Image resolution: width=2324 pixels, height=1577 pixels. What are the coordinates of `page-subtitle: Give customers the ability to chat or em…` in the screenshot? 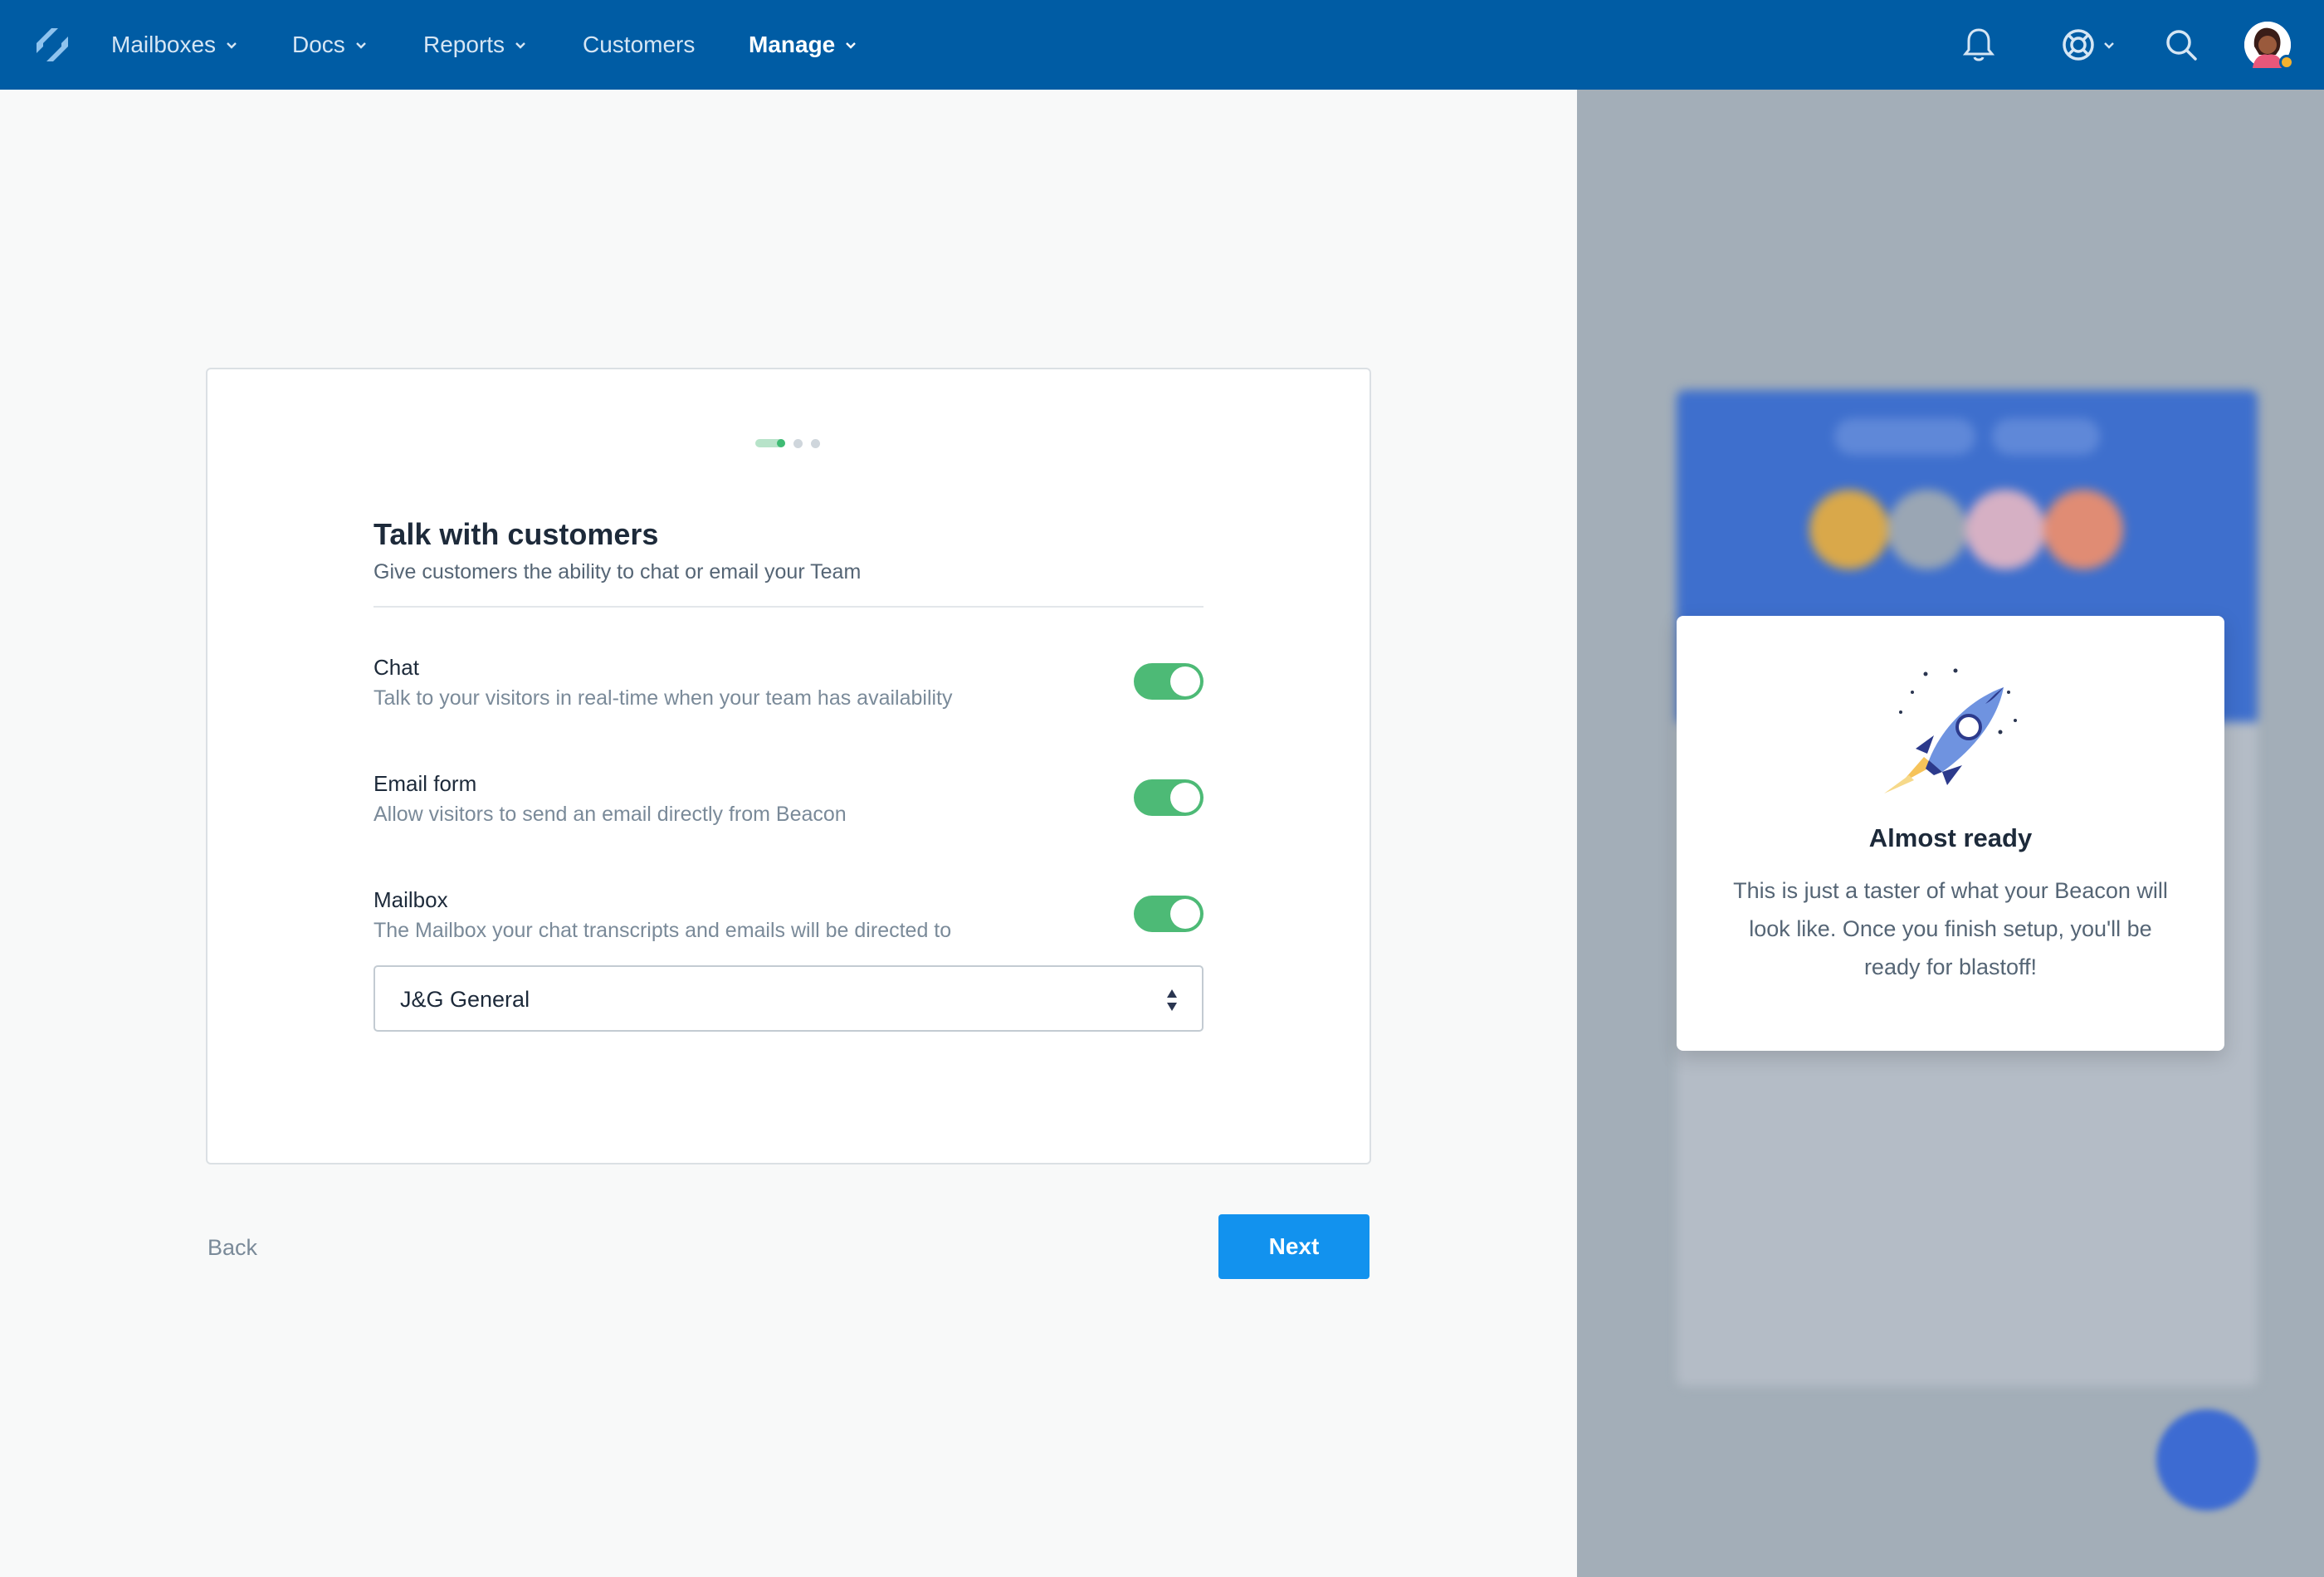 It's located at (618, 571).